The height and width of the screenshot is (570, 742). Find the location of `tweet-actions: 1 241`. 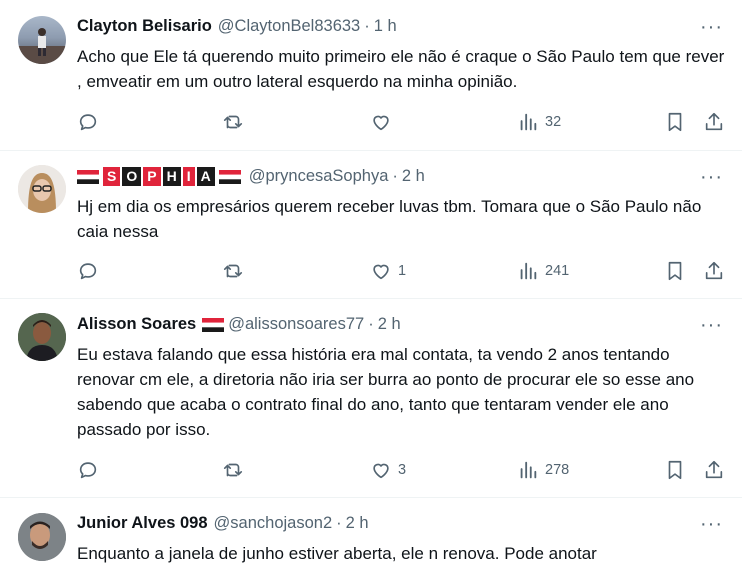

tweet-actions: 1 241 is located at coordinates (402, 271).